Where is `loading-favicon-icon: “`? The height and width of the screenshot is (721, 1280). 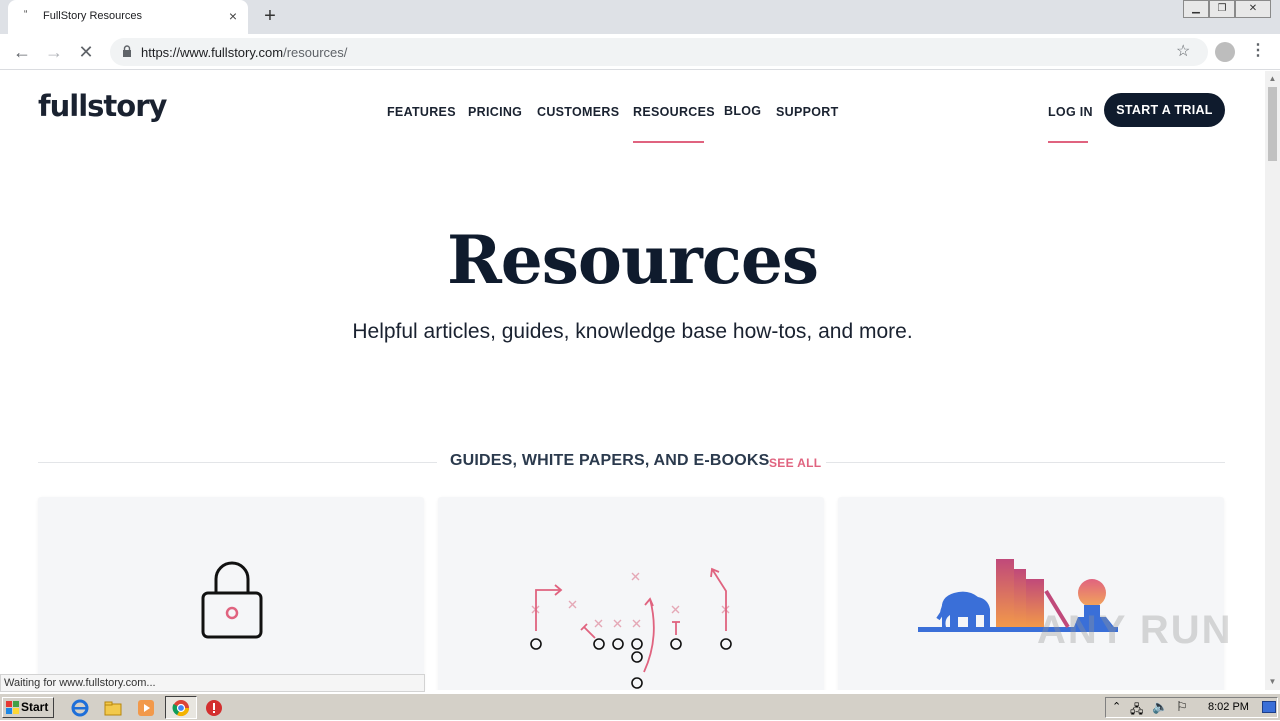
loading-favicon-icon: “ is located at coordinates (26, 14).